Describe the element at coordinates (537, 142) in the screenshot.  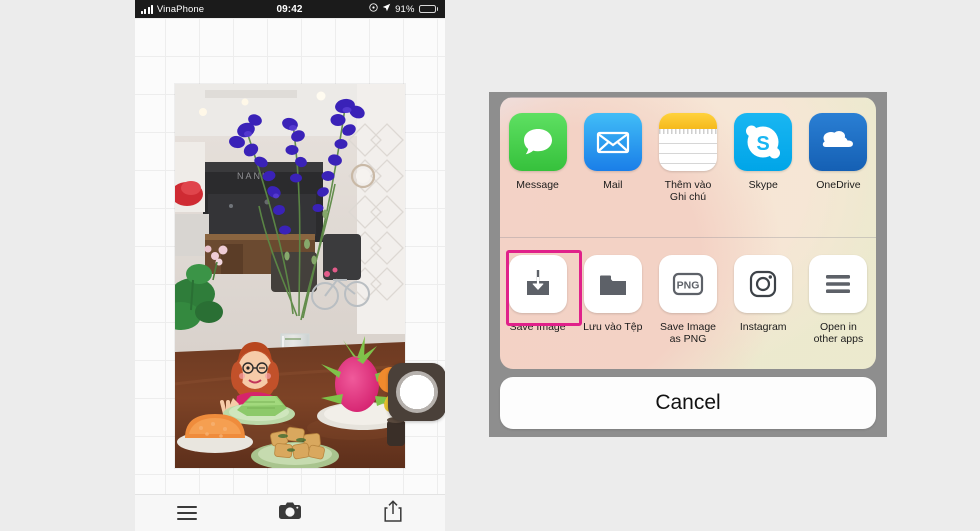
I see `messages-app-icon` at that location.